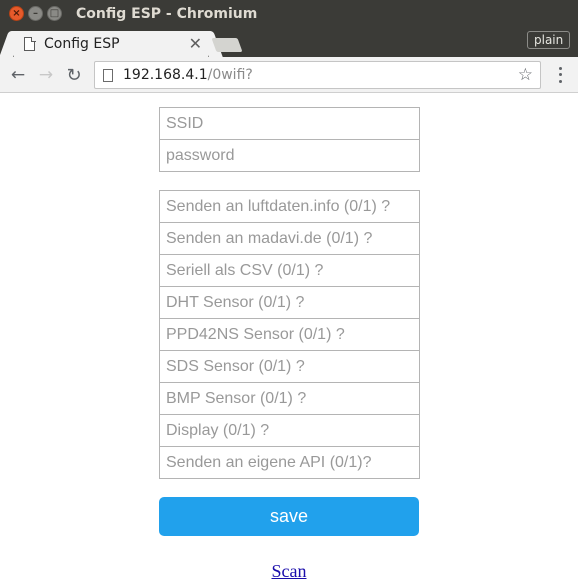  I want to click on profile-badge: plain, so click(549, 40).